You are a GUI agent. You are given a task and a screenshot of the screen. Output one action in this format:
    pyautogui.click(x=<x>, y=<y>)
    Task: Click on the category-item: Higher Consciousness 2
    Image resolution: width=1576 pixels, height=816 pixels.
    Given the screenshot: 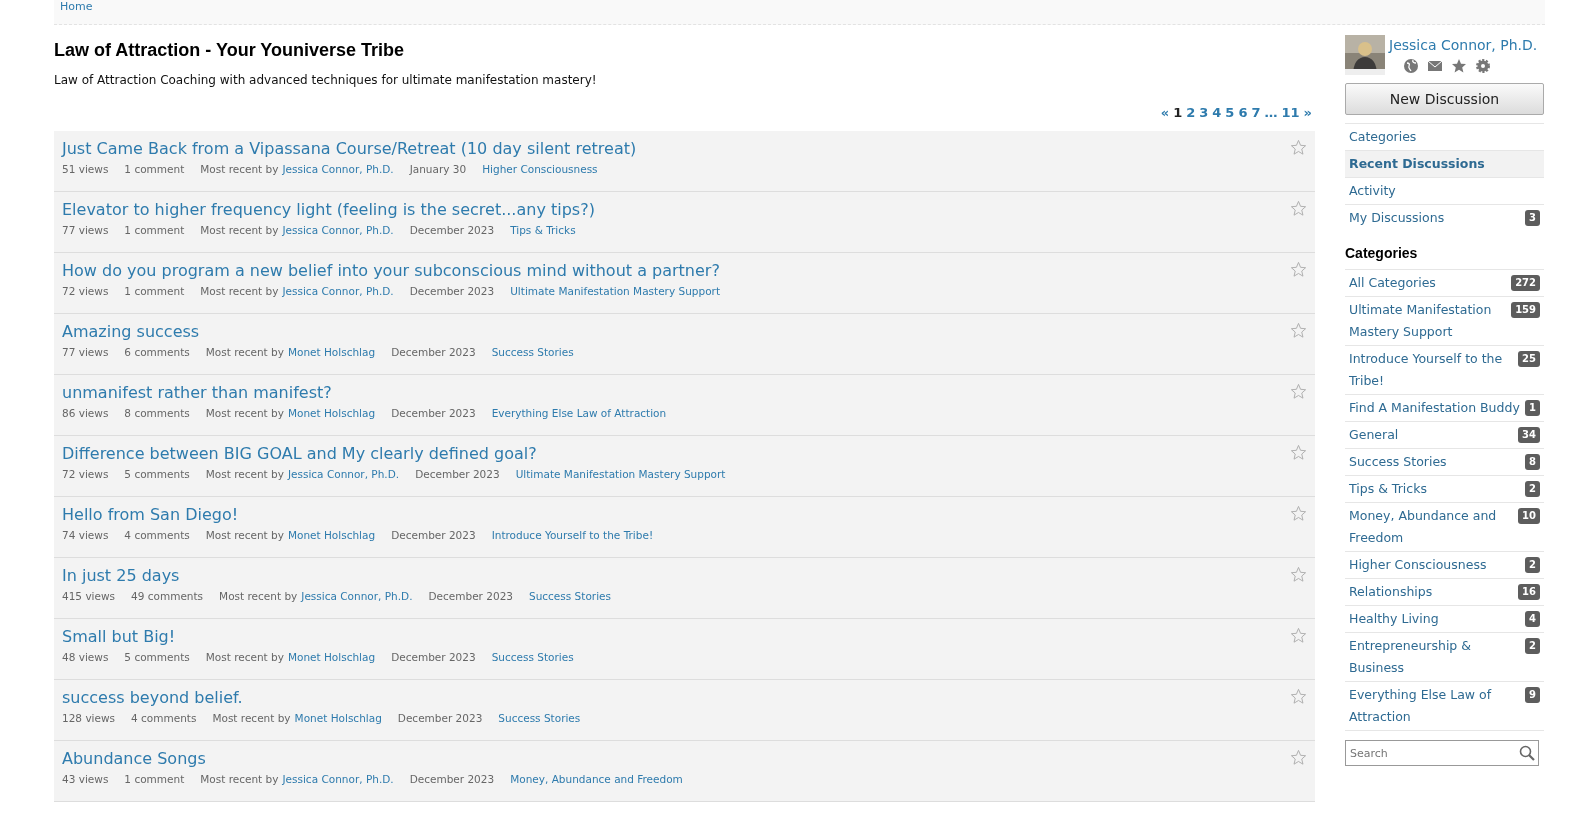 What is the action you would take?
    pyautogui.click(x=1444, y=564)
    